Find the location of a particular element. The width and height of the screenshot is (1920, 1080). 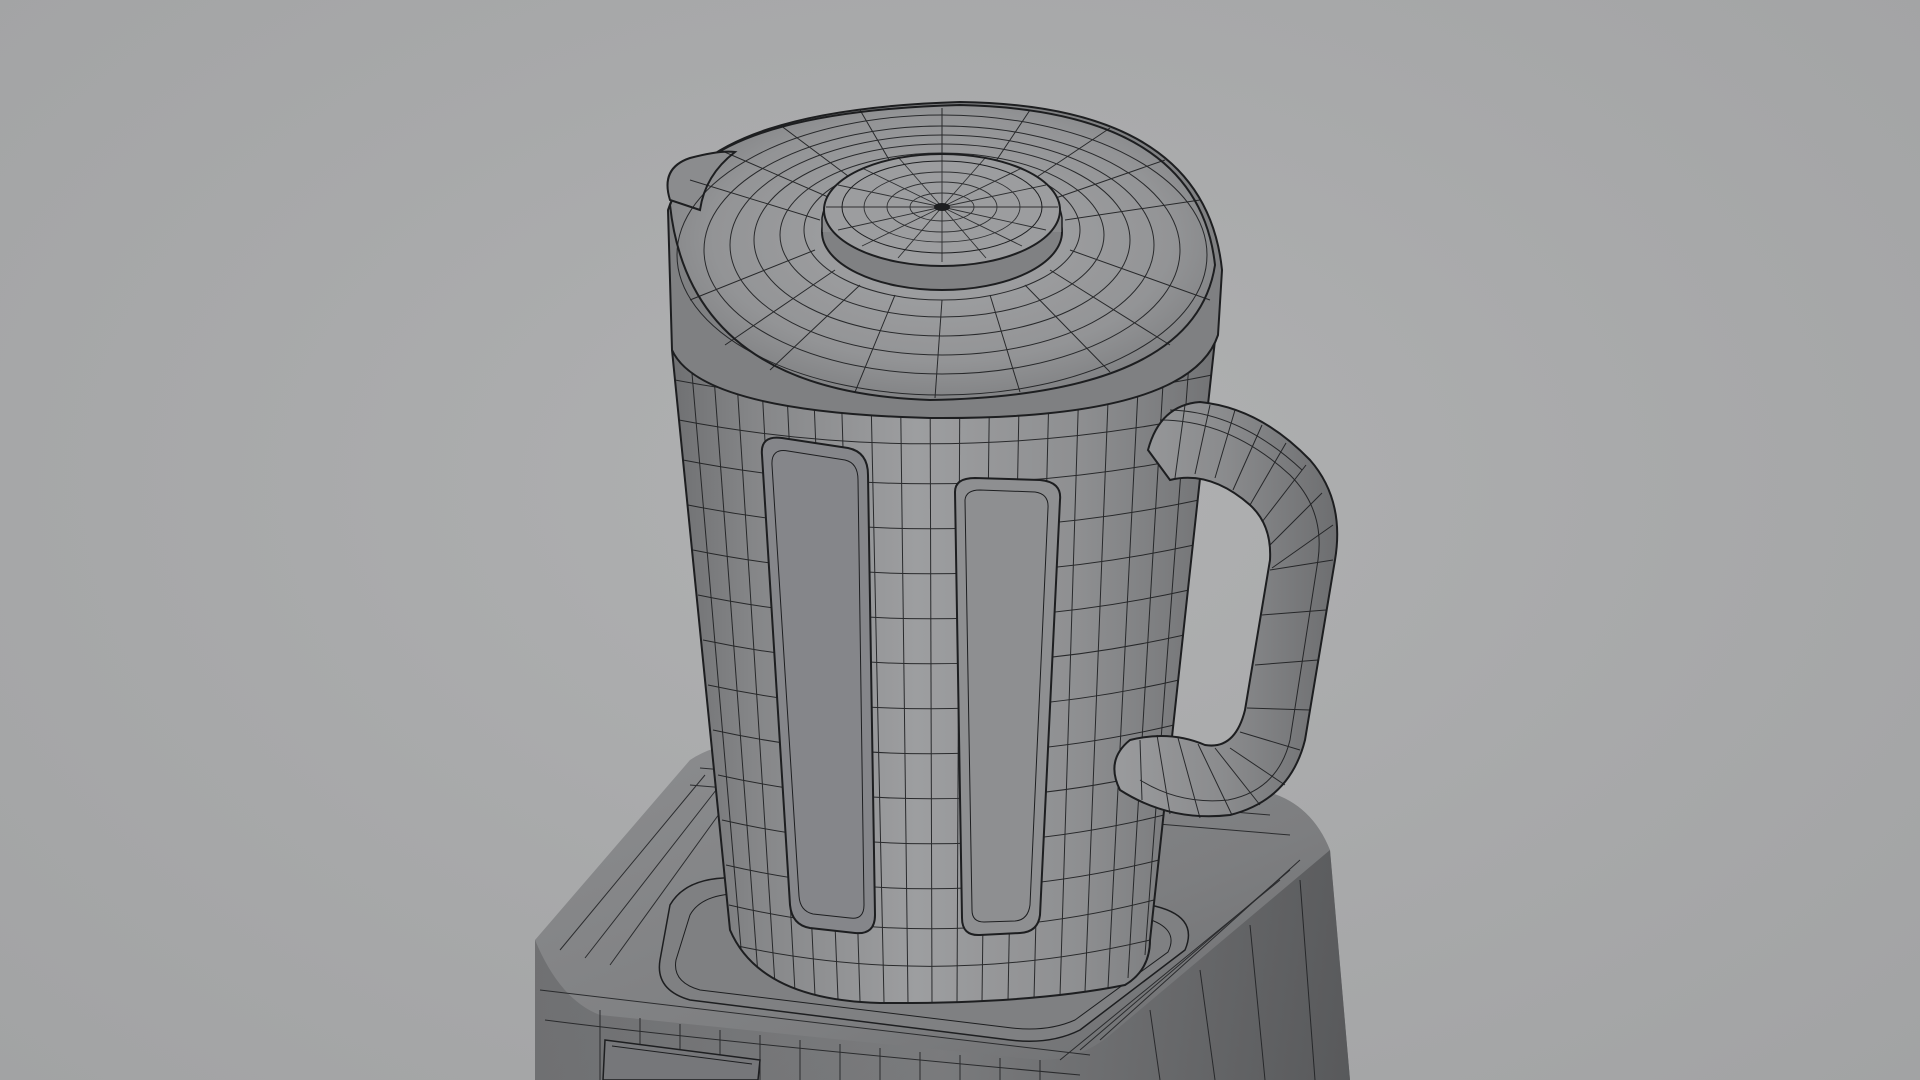

lid-cap is located at coordinates (942, 222).